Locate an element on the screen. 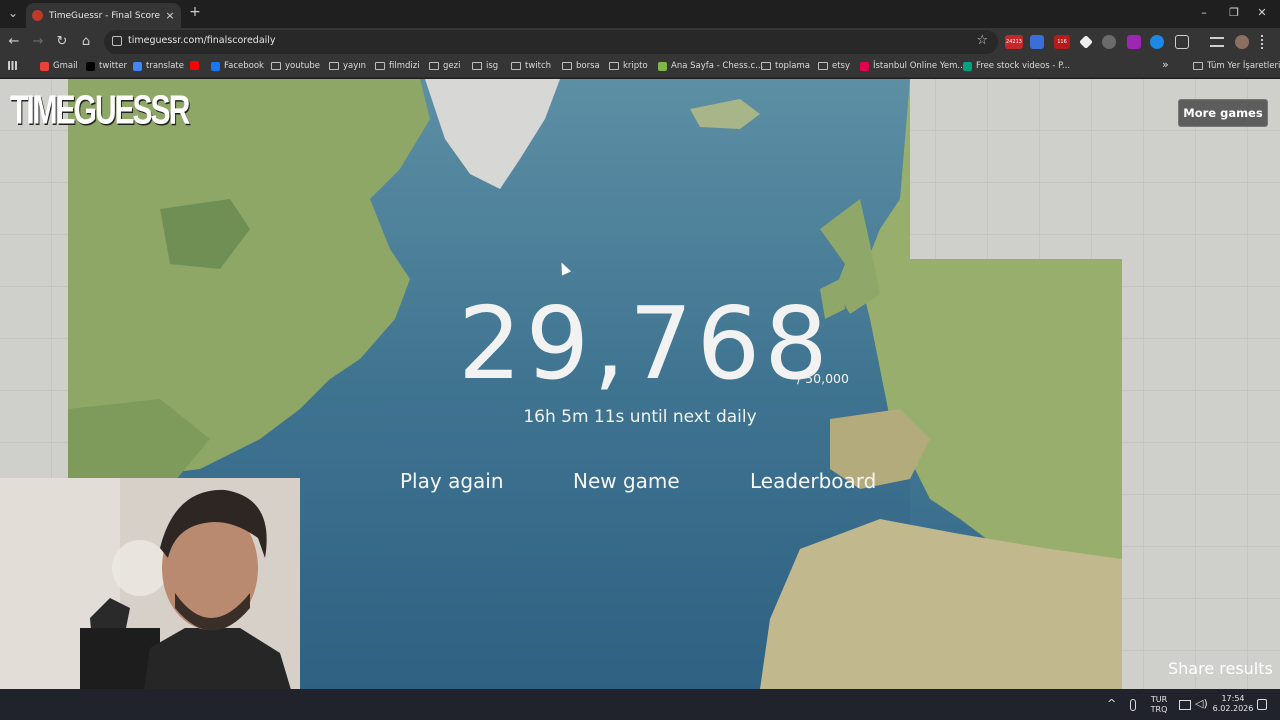  facebook-icon is located at coordinates (215, 66).